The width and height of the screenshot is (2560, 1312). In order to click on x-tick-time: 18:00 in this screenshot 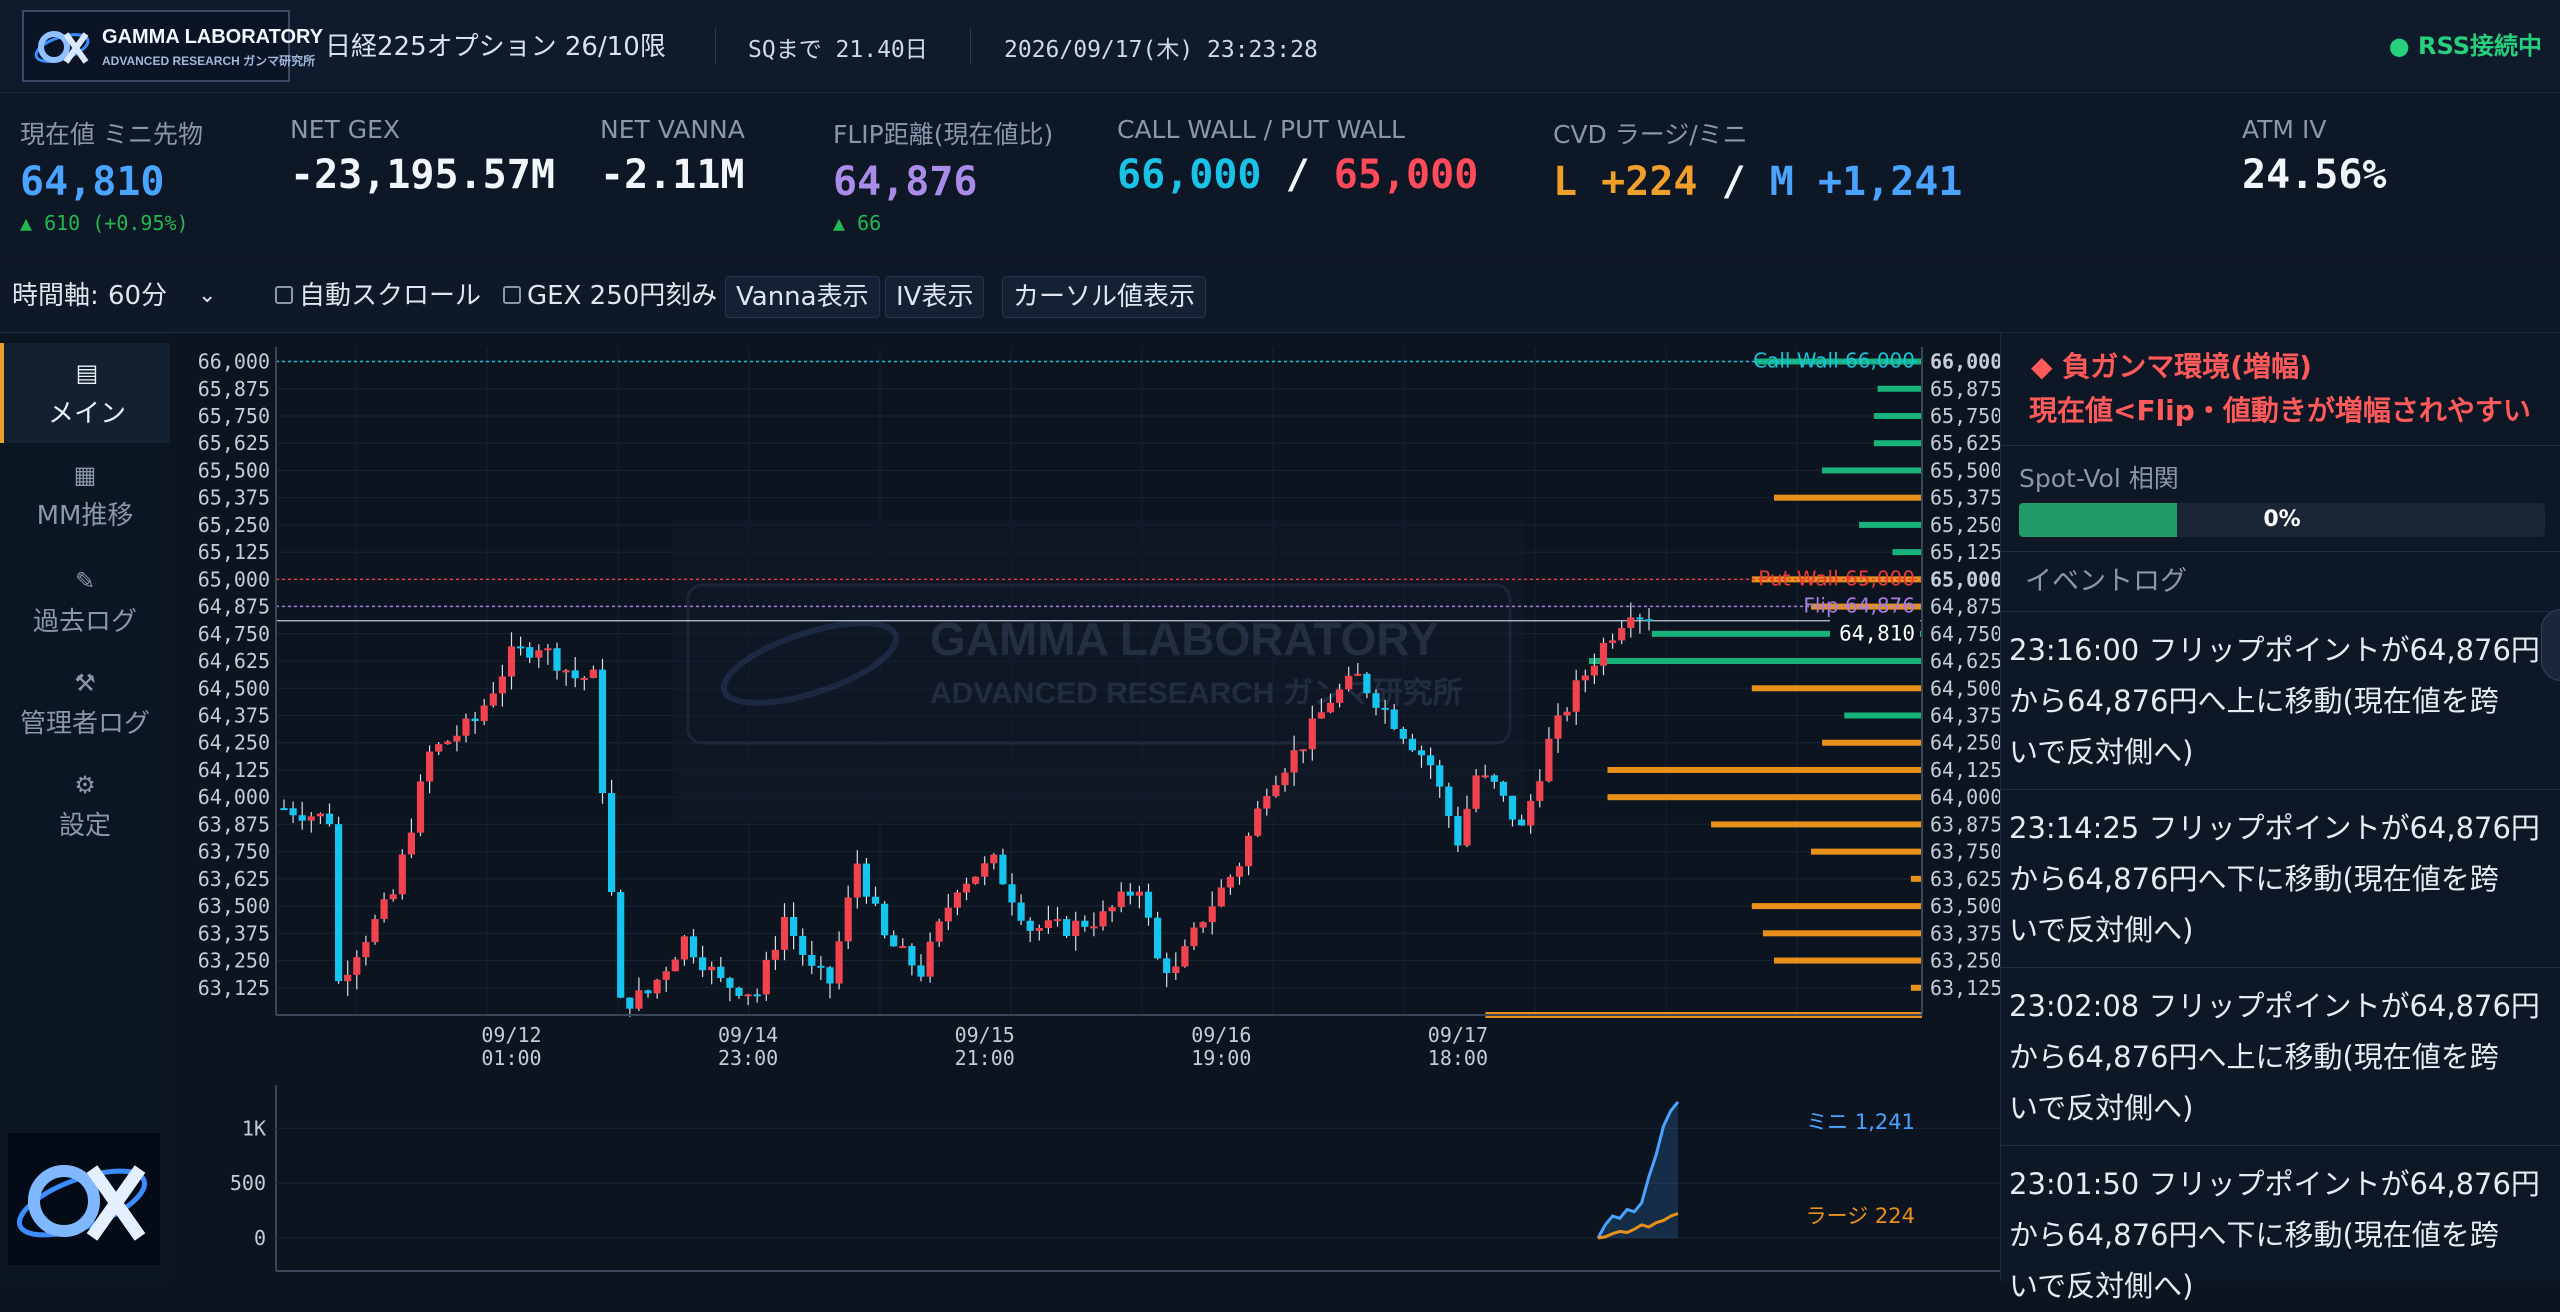, I will do `click(1458, 1058)`.